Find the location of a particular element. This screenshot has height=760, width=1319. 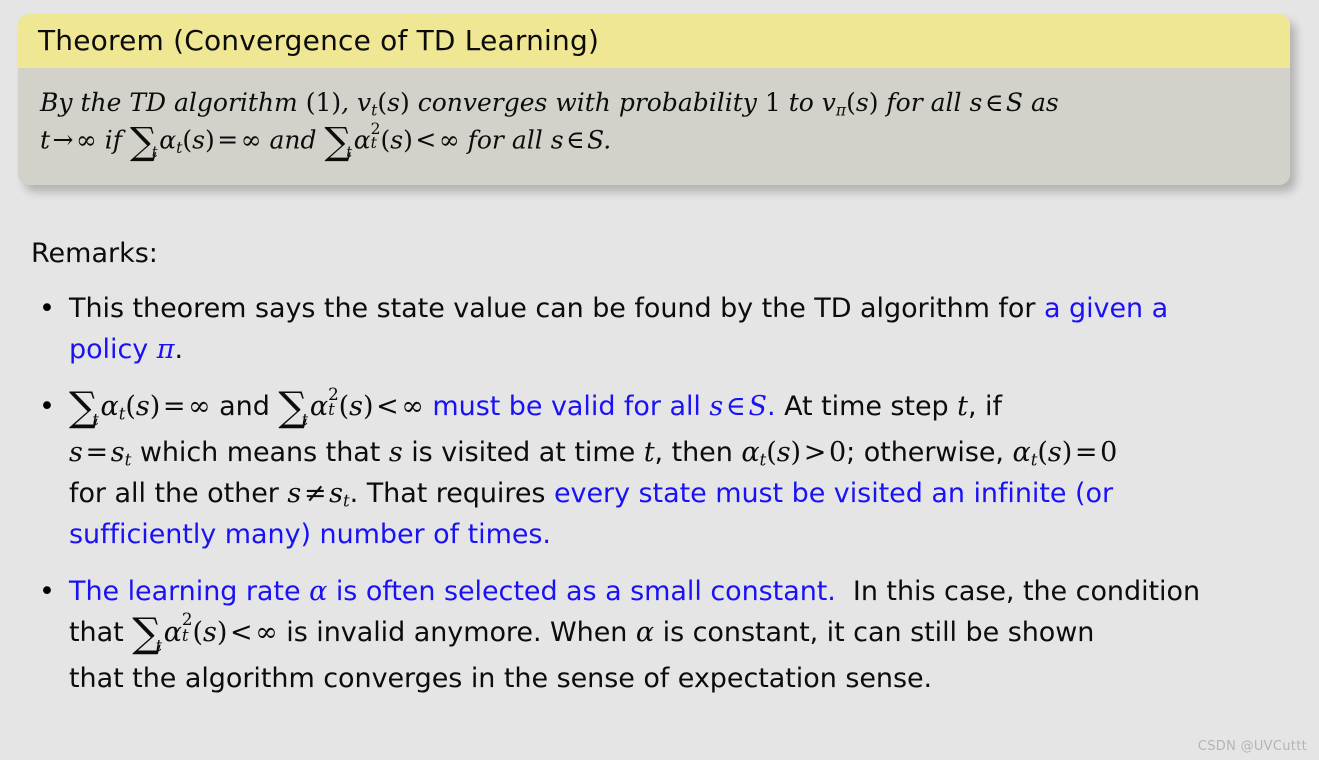

math-zero: 0 is located at coordinates (837, 452).